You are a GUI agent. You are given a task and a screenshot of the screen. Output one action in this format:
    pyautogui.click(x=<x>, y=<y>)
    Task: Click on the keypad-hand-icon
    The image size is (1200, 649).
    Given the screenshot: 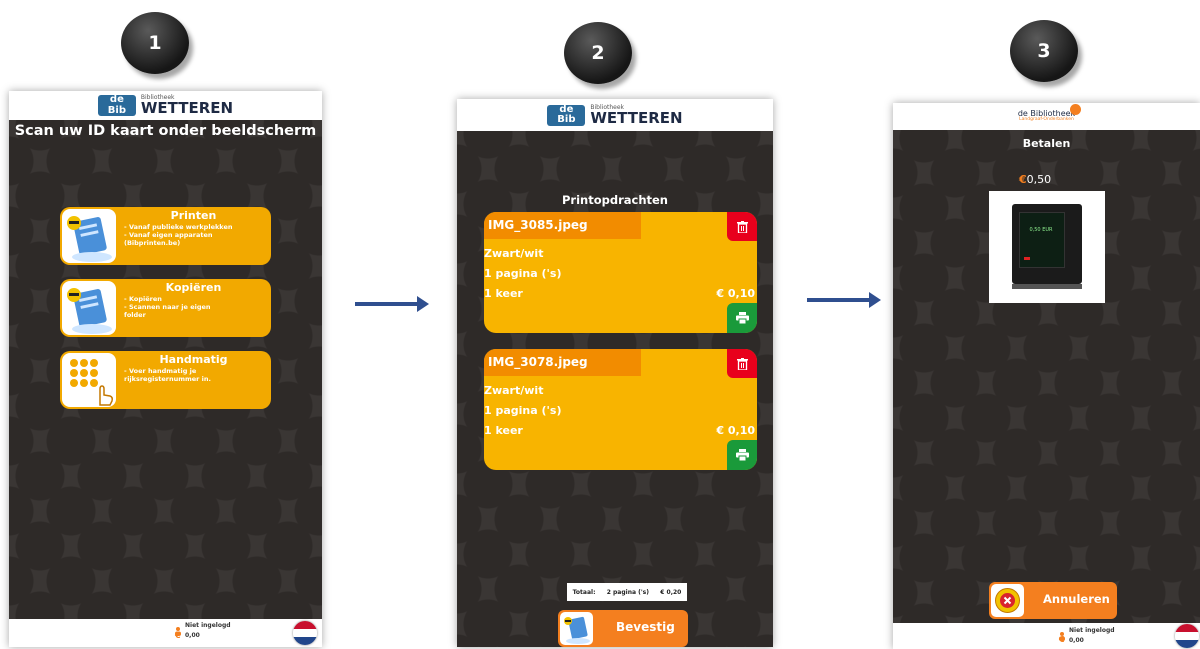 What is the action you would take?
    pyautogui.click(x=89, y=380)
    